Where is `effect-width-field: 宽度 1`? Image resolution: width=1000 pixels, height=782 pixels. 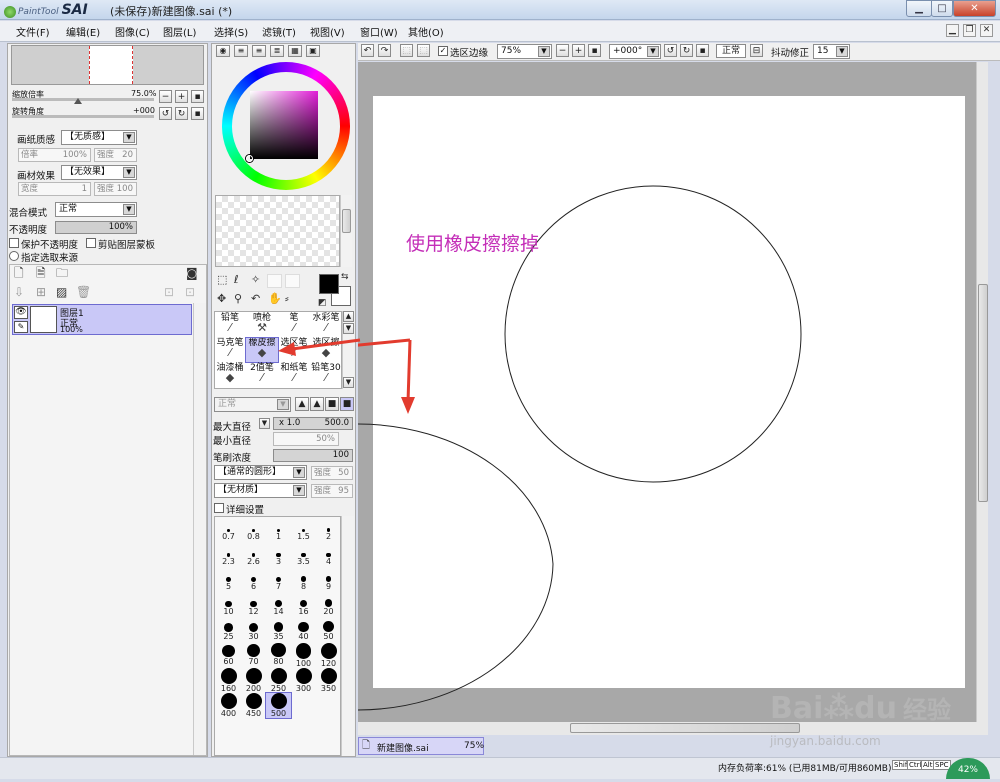 effect-width-field: 宽度 1 is located at coordinates (54, 189).